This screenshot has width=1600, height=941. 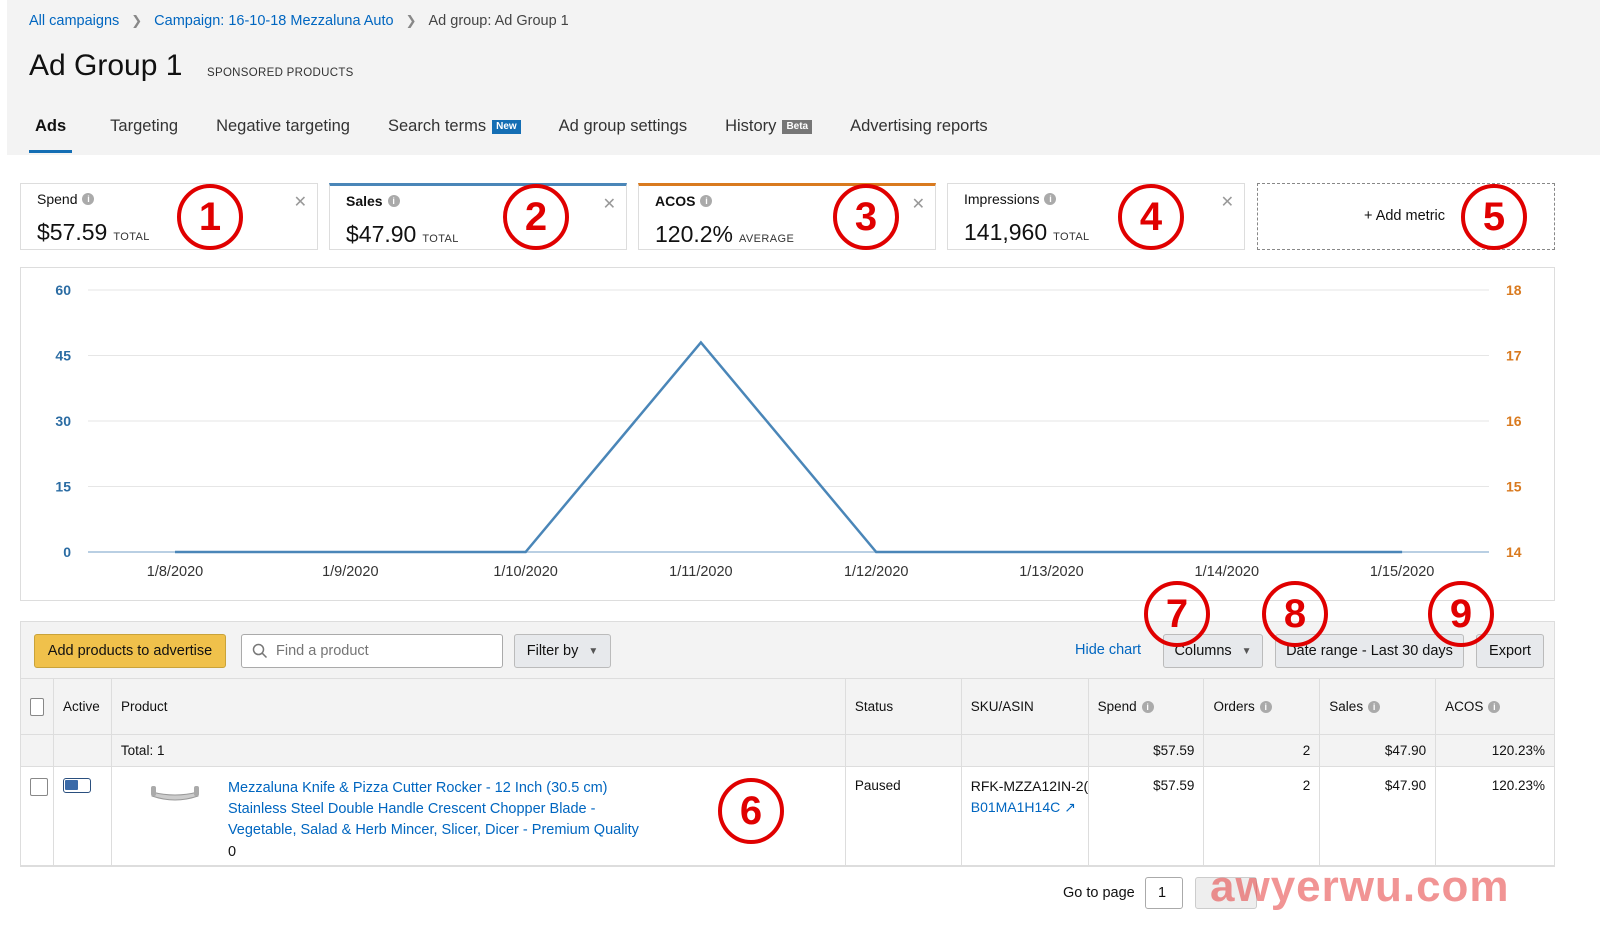 What do you see at coordinates (83, 706) in the screenshot?
I see `header-active: Active` at bounding box center [83, 706].